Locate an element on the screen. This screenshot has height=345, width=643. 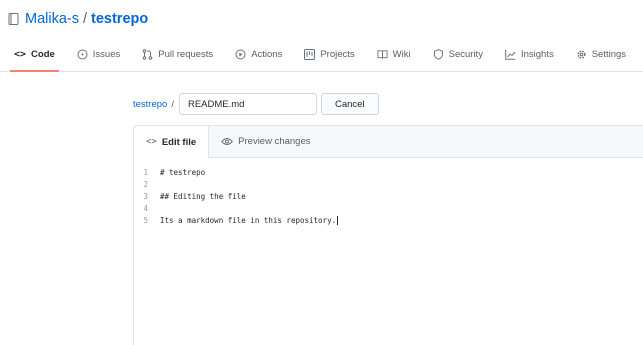
issue-icon is located at coordinates (82, 54).